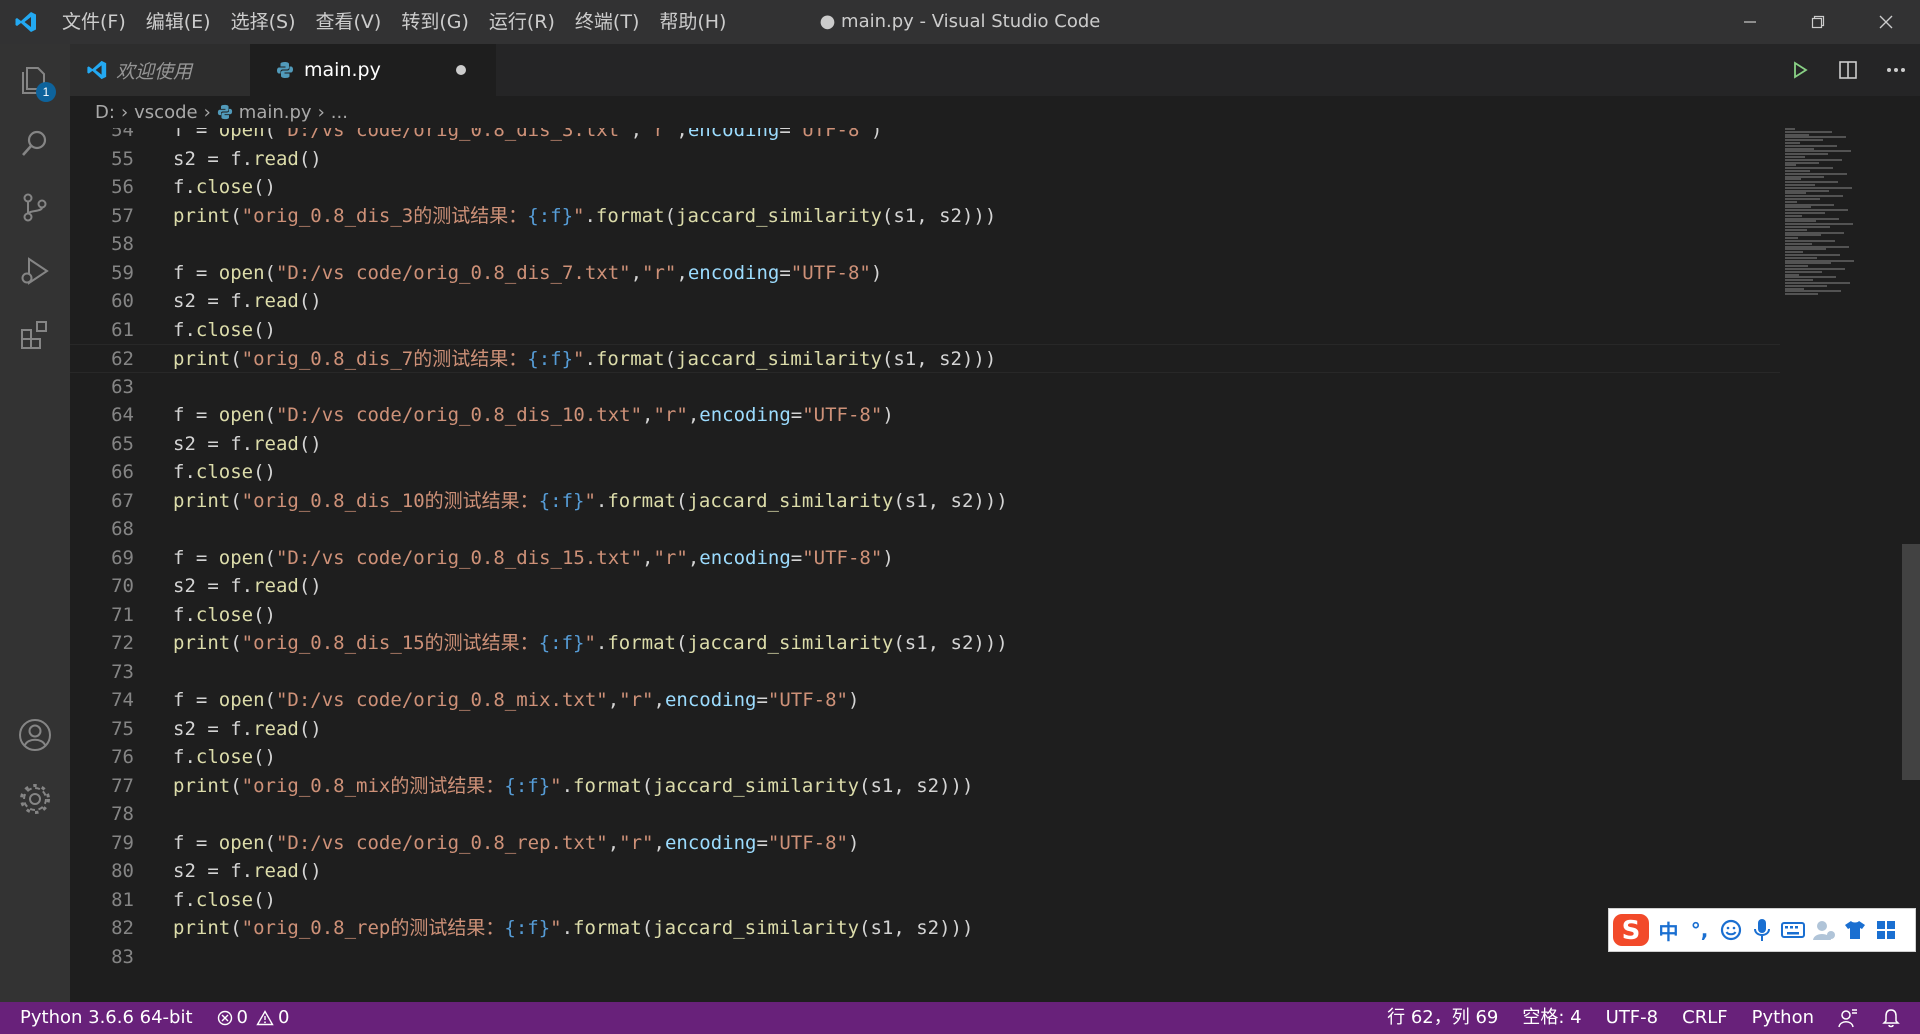  I want to click on menu-item: 文件(F), so click(94, 22).